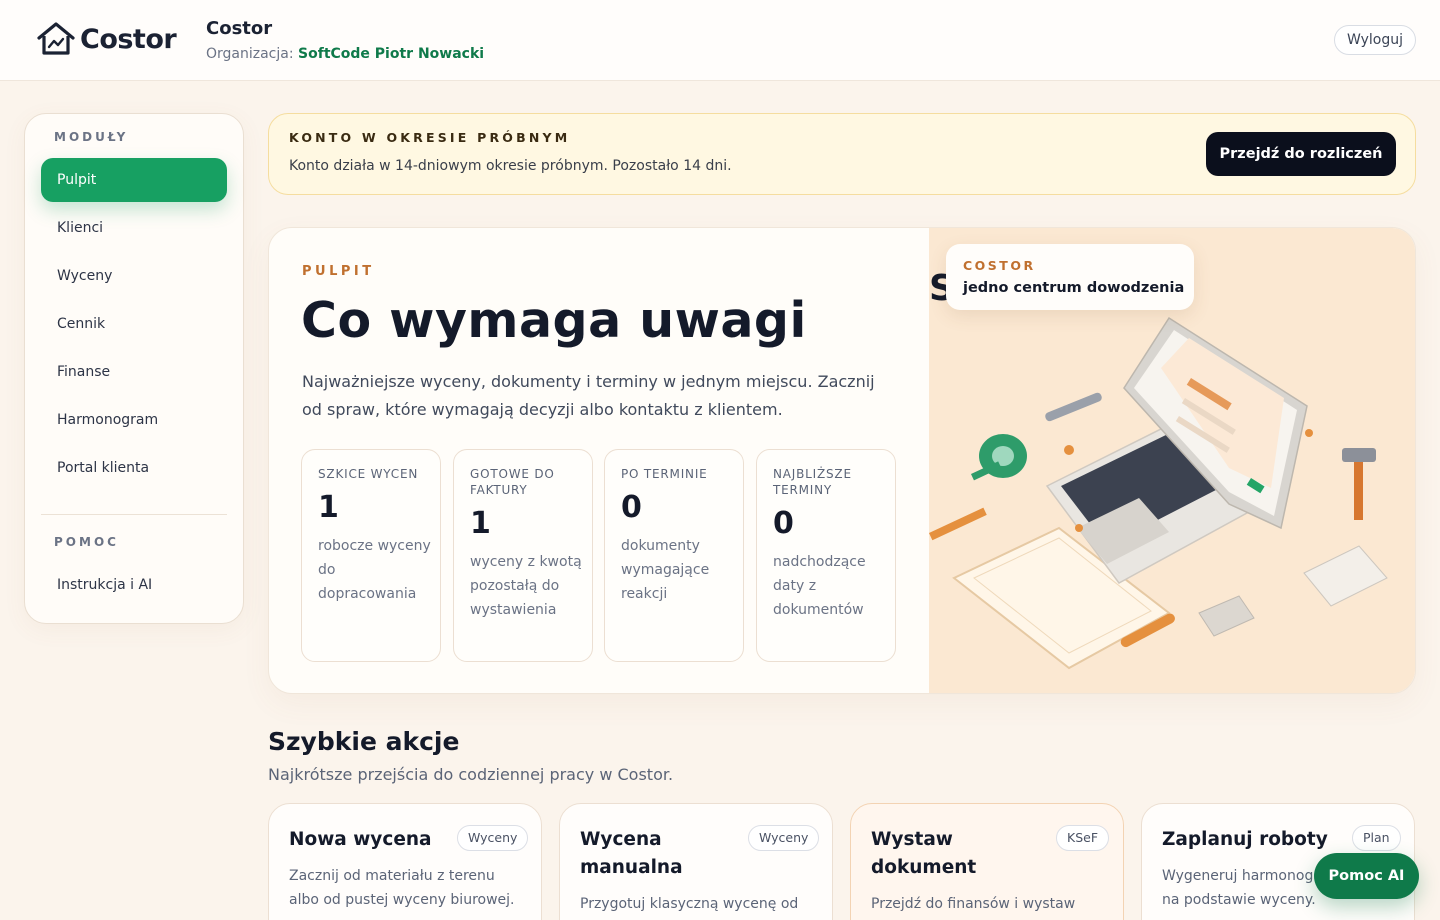  What do you see at coordinates (134, 180) in the screenshot?
I see `sidebar-item-pulpit: Pulpit` at bounding box center [134, 180].